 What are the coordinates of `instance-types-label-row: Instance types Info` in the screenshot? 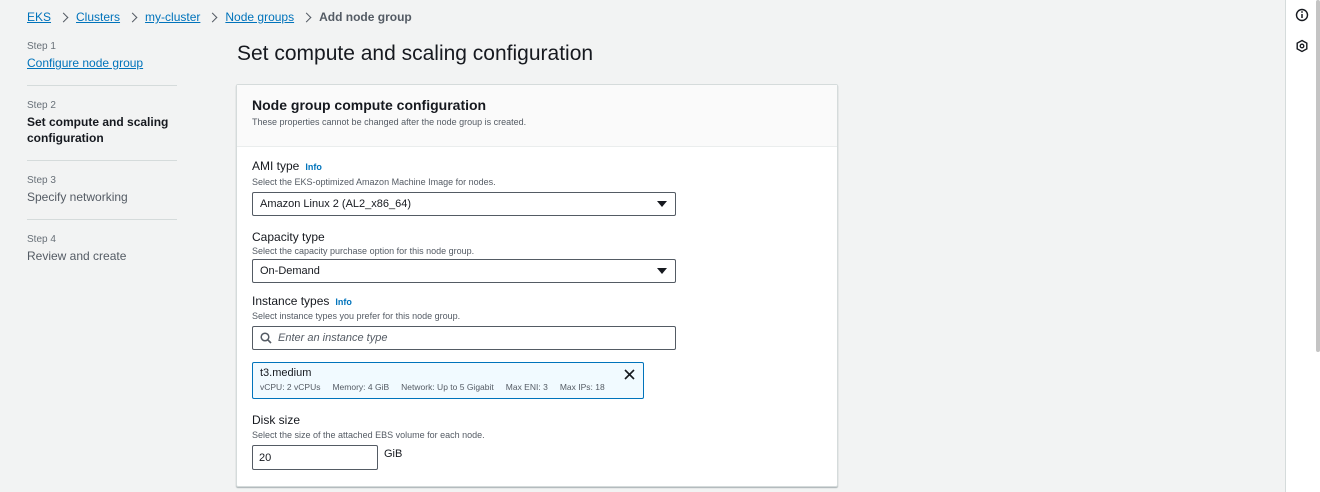 It's located at (537, 301).